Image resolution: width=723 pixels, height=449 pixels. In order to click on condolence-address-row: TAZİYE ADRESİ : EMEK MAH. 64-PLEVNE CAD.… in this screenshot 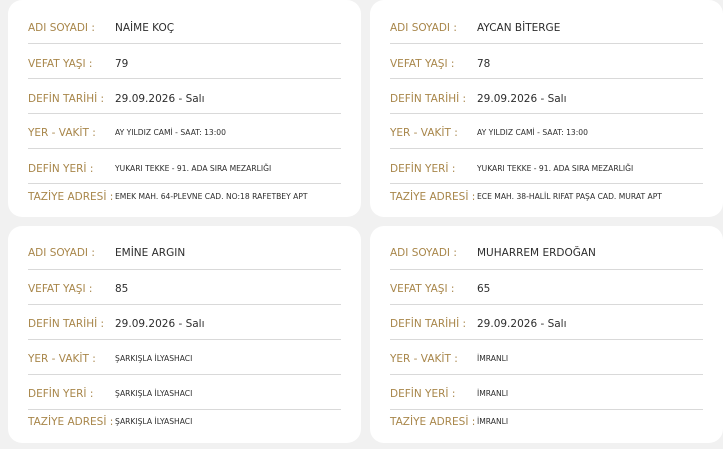, I will do `click(184, 197)`.